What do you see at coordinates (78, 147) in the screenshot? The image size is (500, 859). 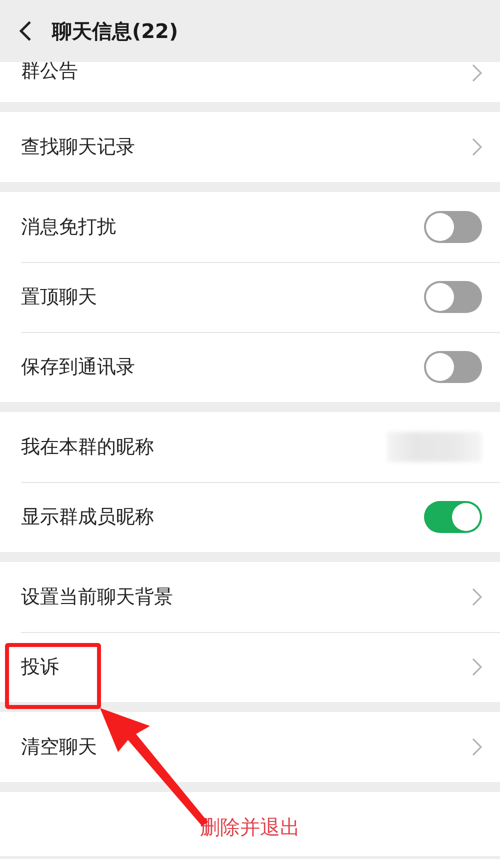 I see `row-label: 查找聊天记录` at bounding box center [78, 147].